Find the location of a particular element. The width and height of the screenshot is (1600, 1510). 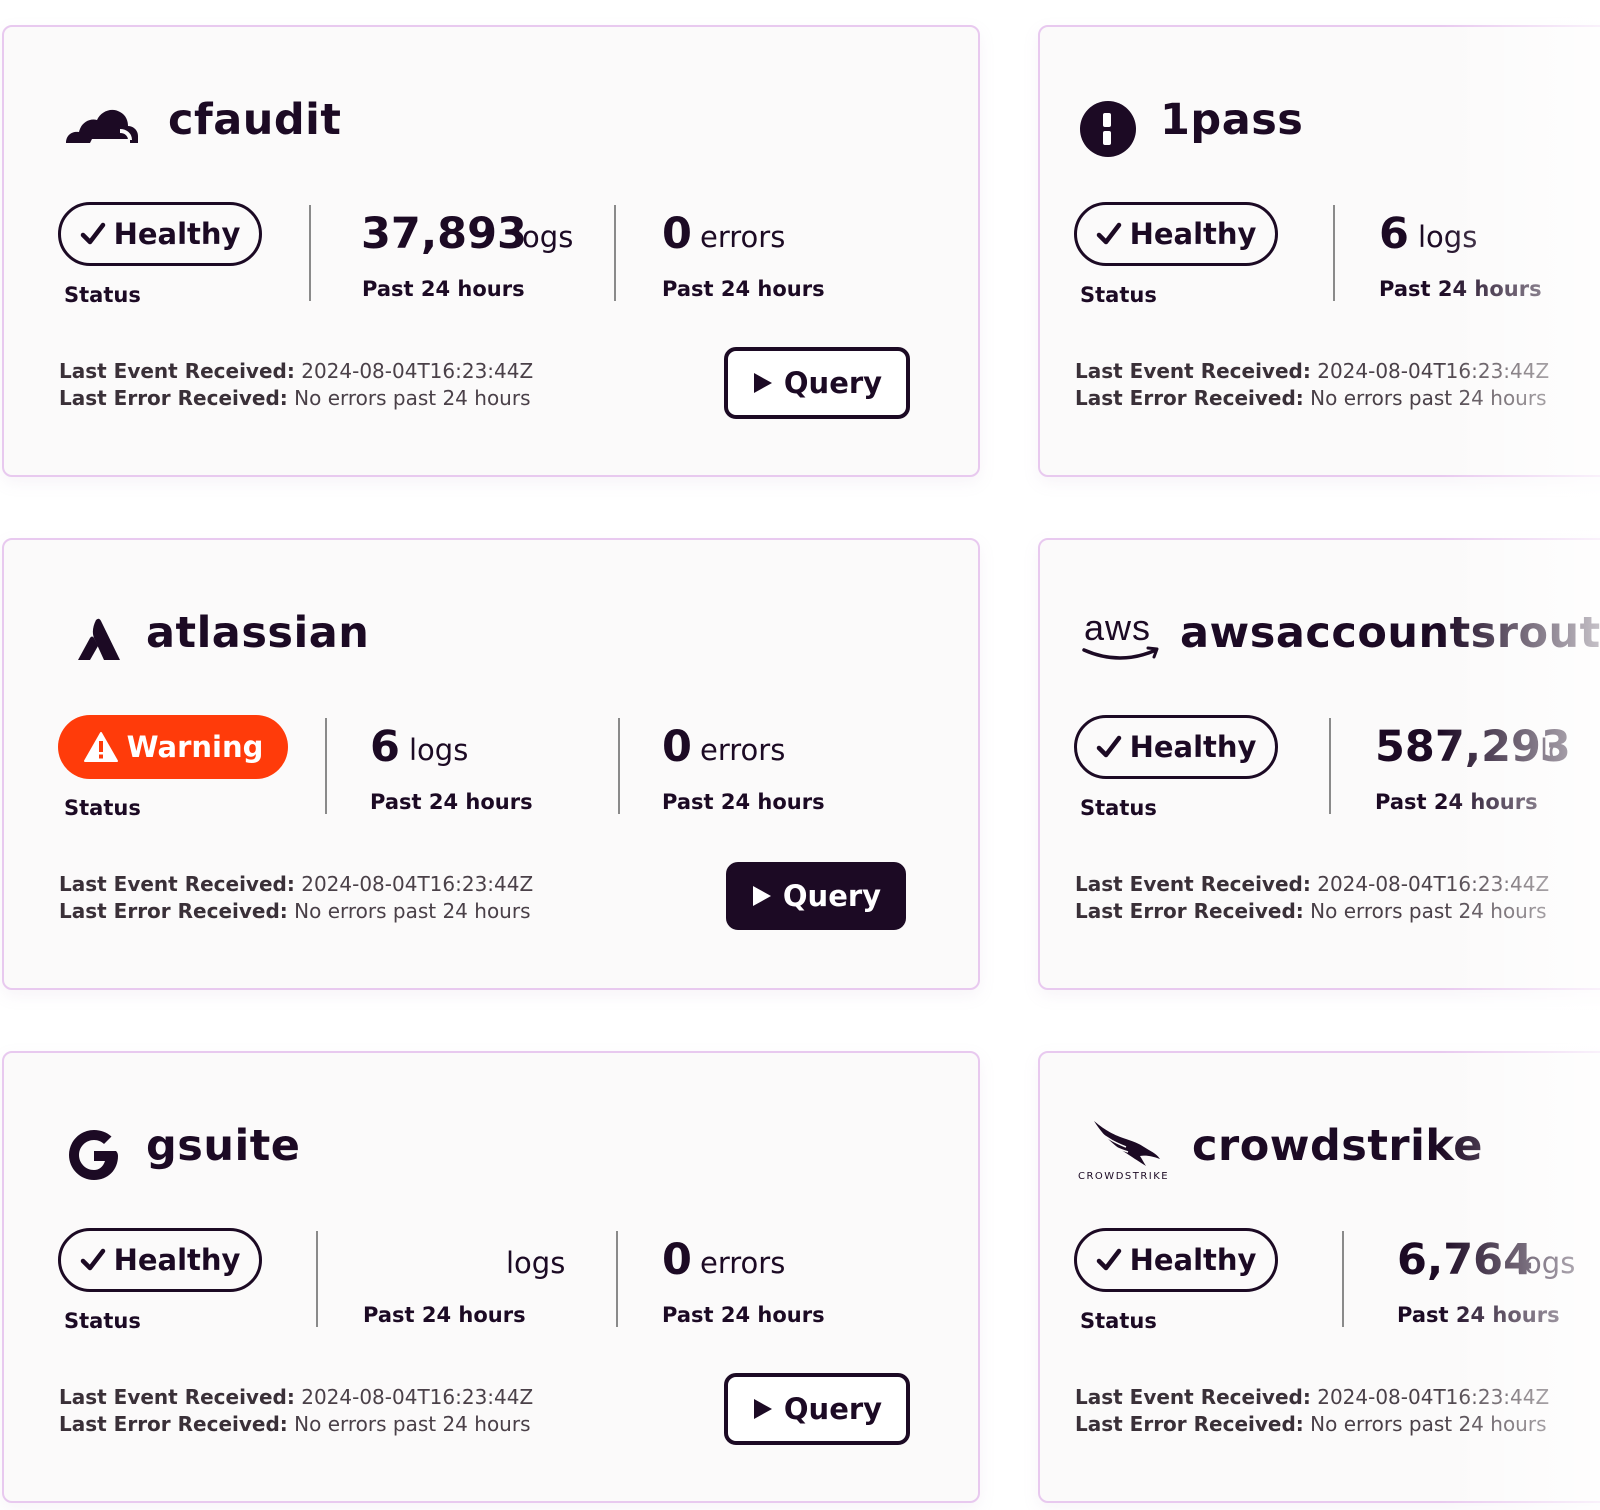

integration-name: cfaudit is located at coordinates (255, 120).